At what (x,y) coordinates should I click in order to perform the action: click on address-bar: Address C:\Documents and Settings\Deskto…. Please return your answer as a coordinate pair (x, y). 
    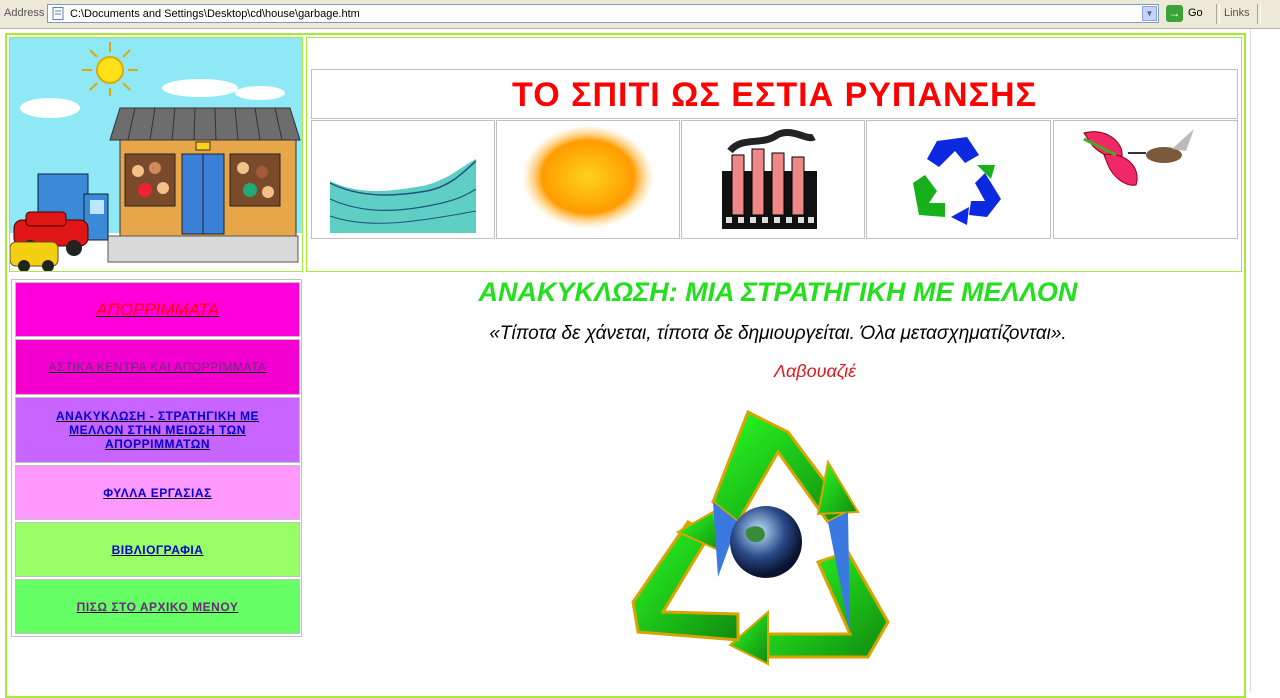
    Looking at the image, I should click on (640, 14).